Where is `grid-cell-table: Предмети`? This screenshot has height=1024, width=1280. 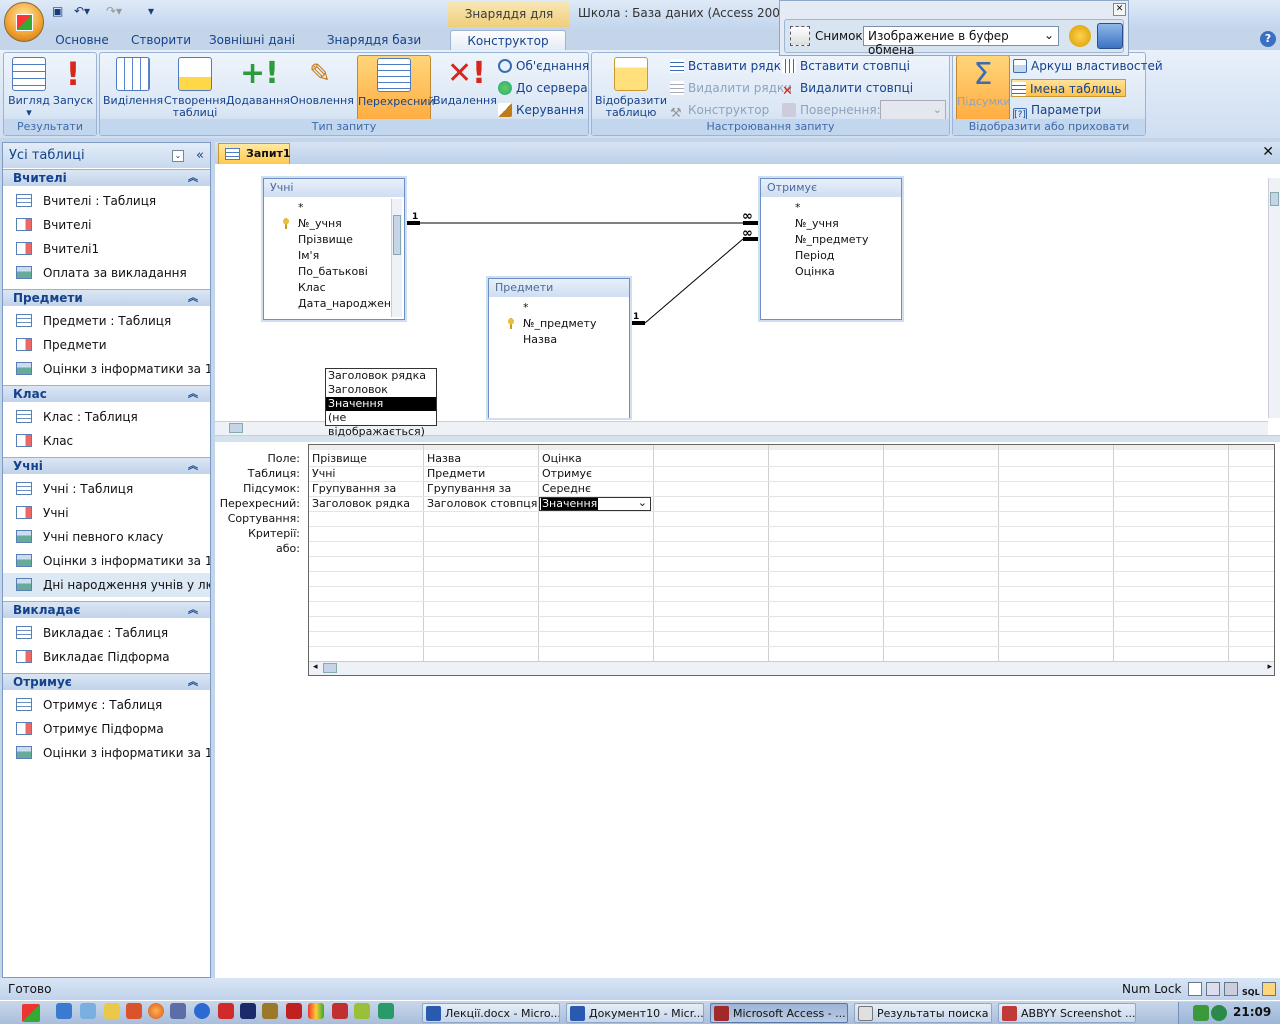
grid-cell-table: Предмети is located at coordinates (454, 473).